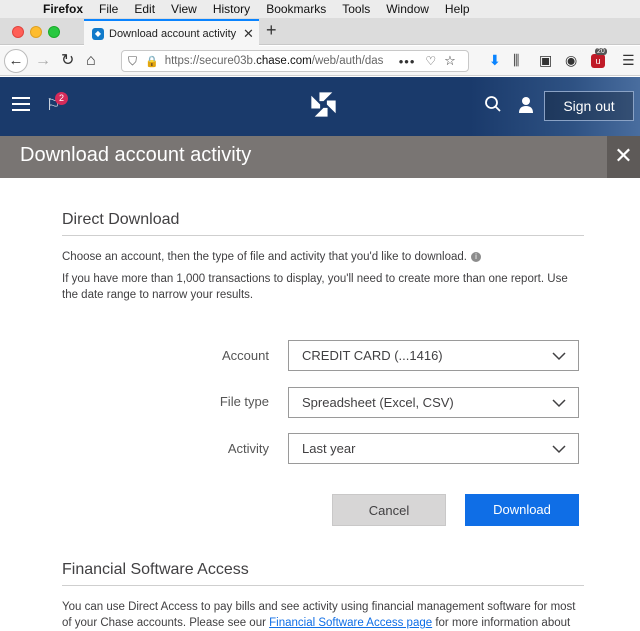 The height and width of the screenshot is (631, 640). I want to click on window-minimize-button, so click(36, 32).